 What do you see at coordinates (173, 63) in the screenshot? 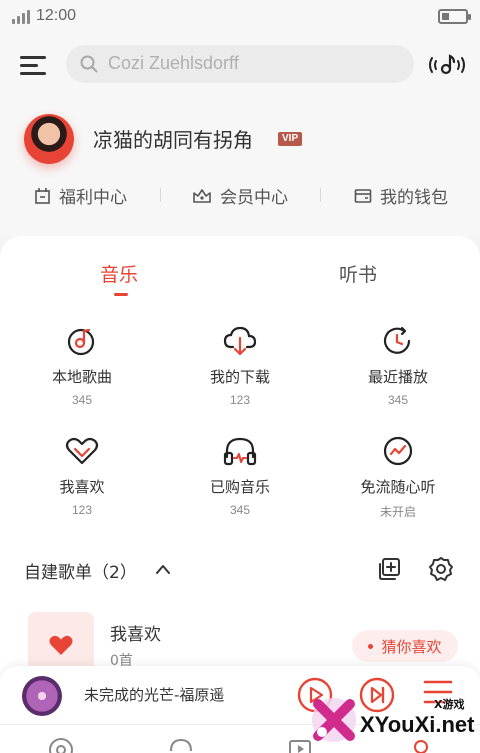
I see `search-placeholder: Cozi Zuehlsdorff` at bounding box center [173, 63].